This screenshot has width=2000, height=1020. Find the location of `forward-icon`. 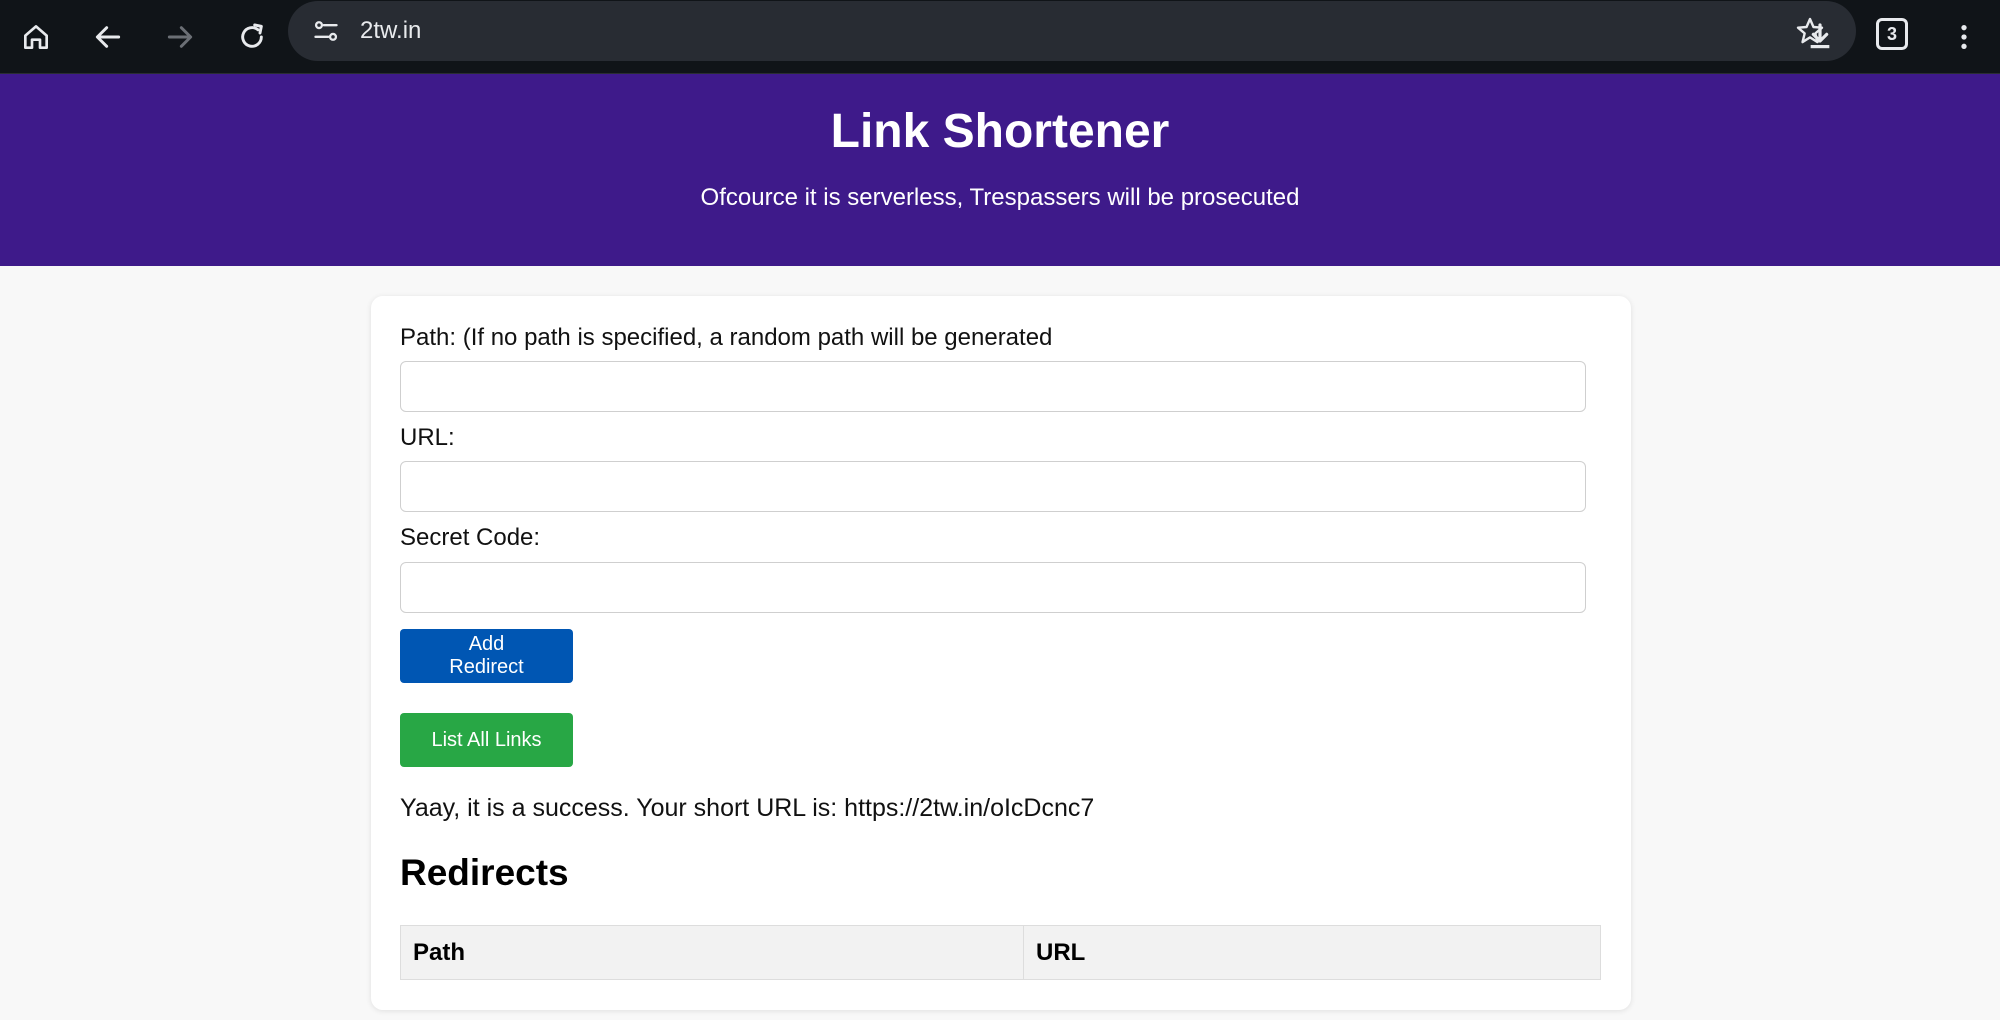

forward-icon is located at coordinates (180, 37).